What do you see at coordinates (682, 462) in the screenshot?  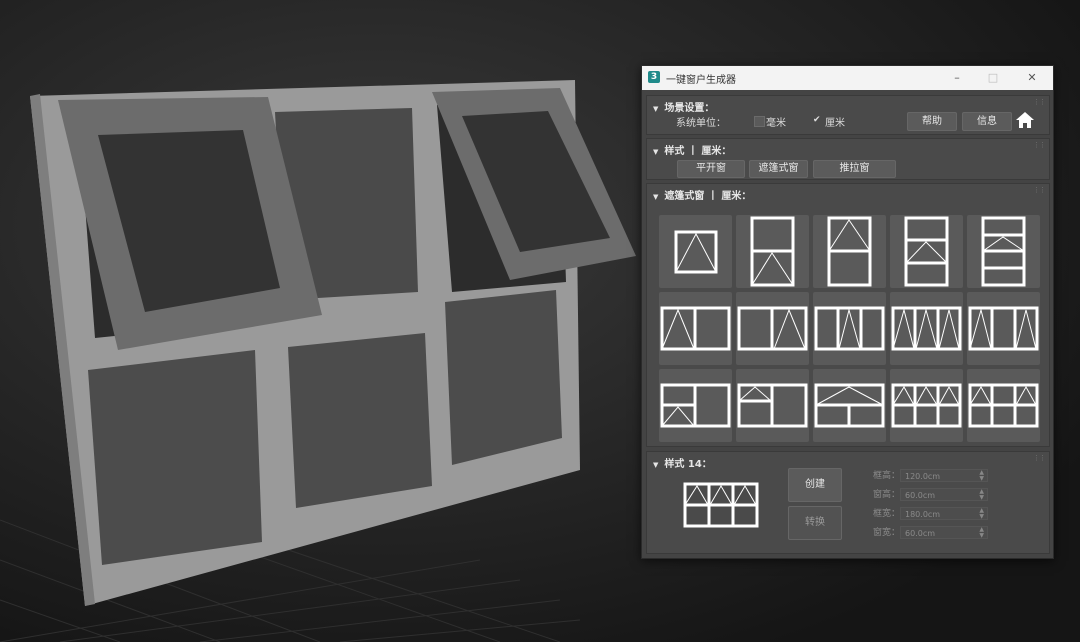 I see `selected-style-header: ▼ 样式 14：` at bounding box center [682, 462].